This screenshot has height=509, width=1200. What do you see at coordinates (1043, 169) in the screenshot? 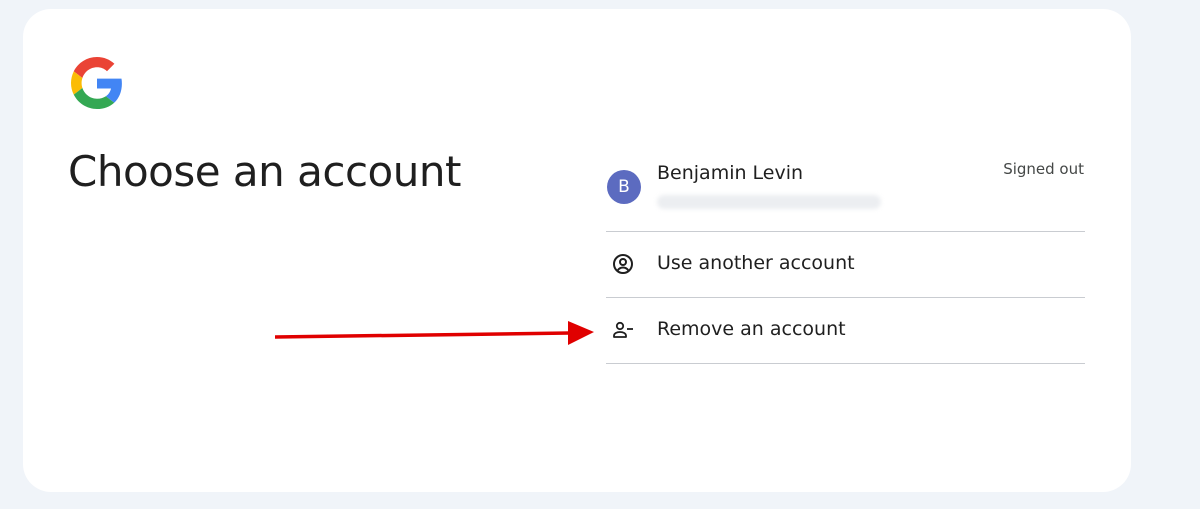
I see `account-status: Signed out` at bounding box center [1043, 169].